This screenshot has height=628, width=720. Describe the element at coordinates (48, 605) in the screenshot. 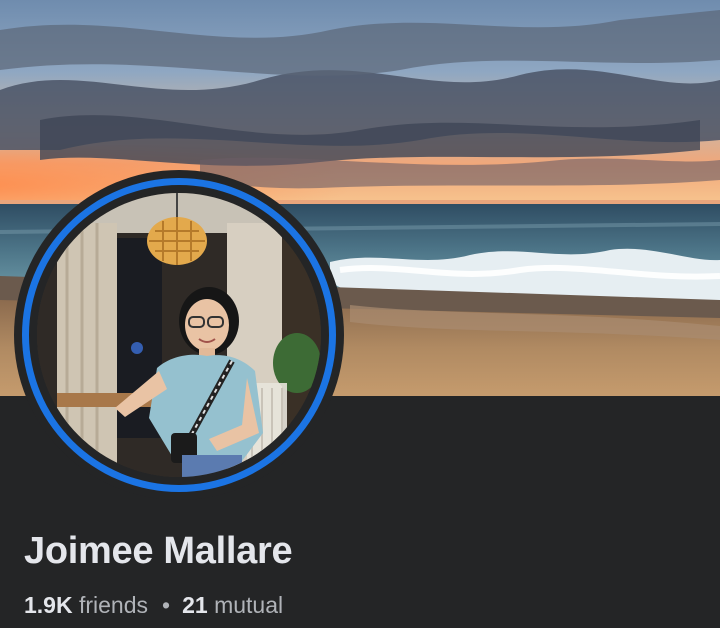

I see `friends-count: 1.9K` at that location.